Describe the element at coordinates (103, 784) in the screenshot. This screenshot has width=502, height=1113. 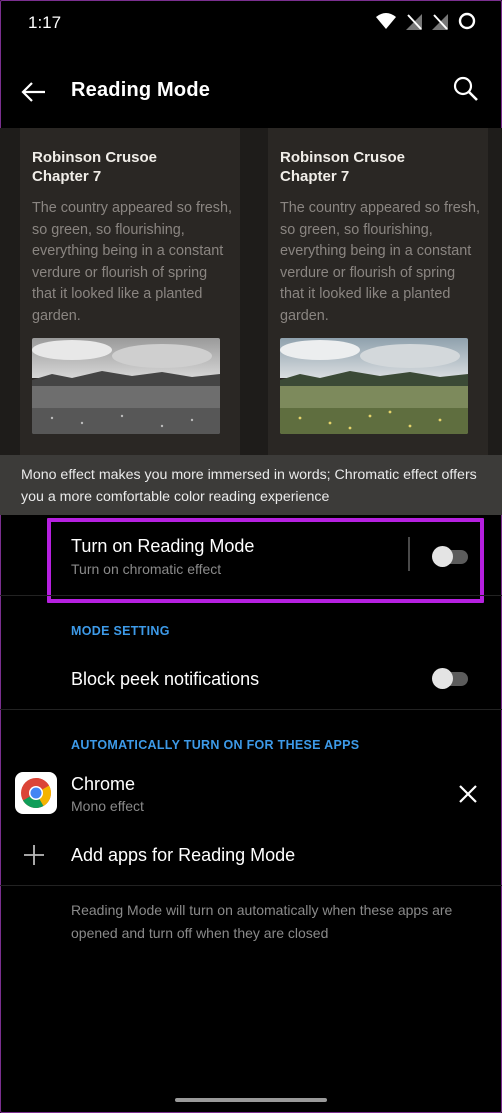
I see `app-name: Chrome` at that location.